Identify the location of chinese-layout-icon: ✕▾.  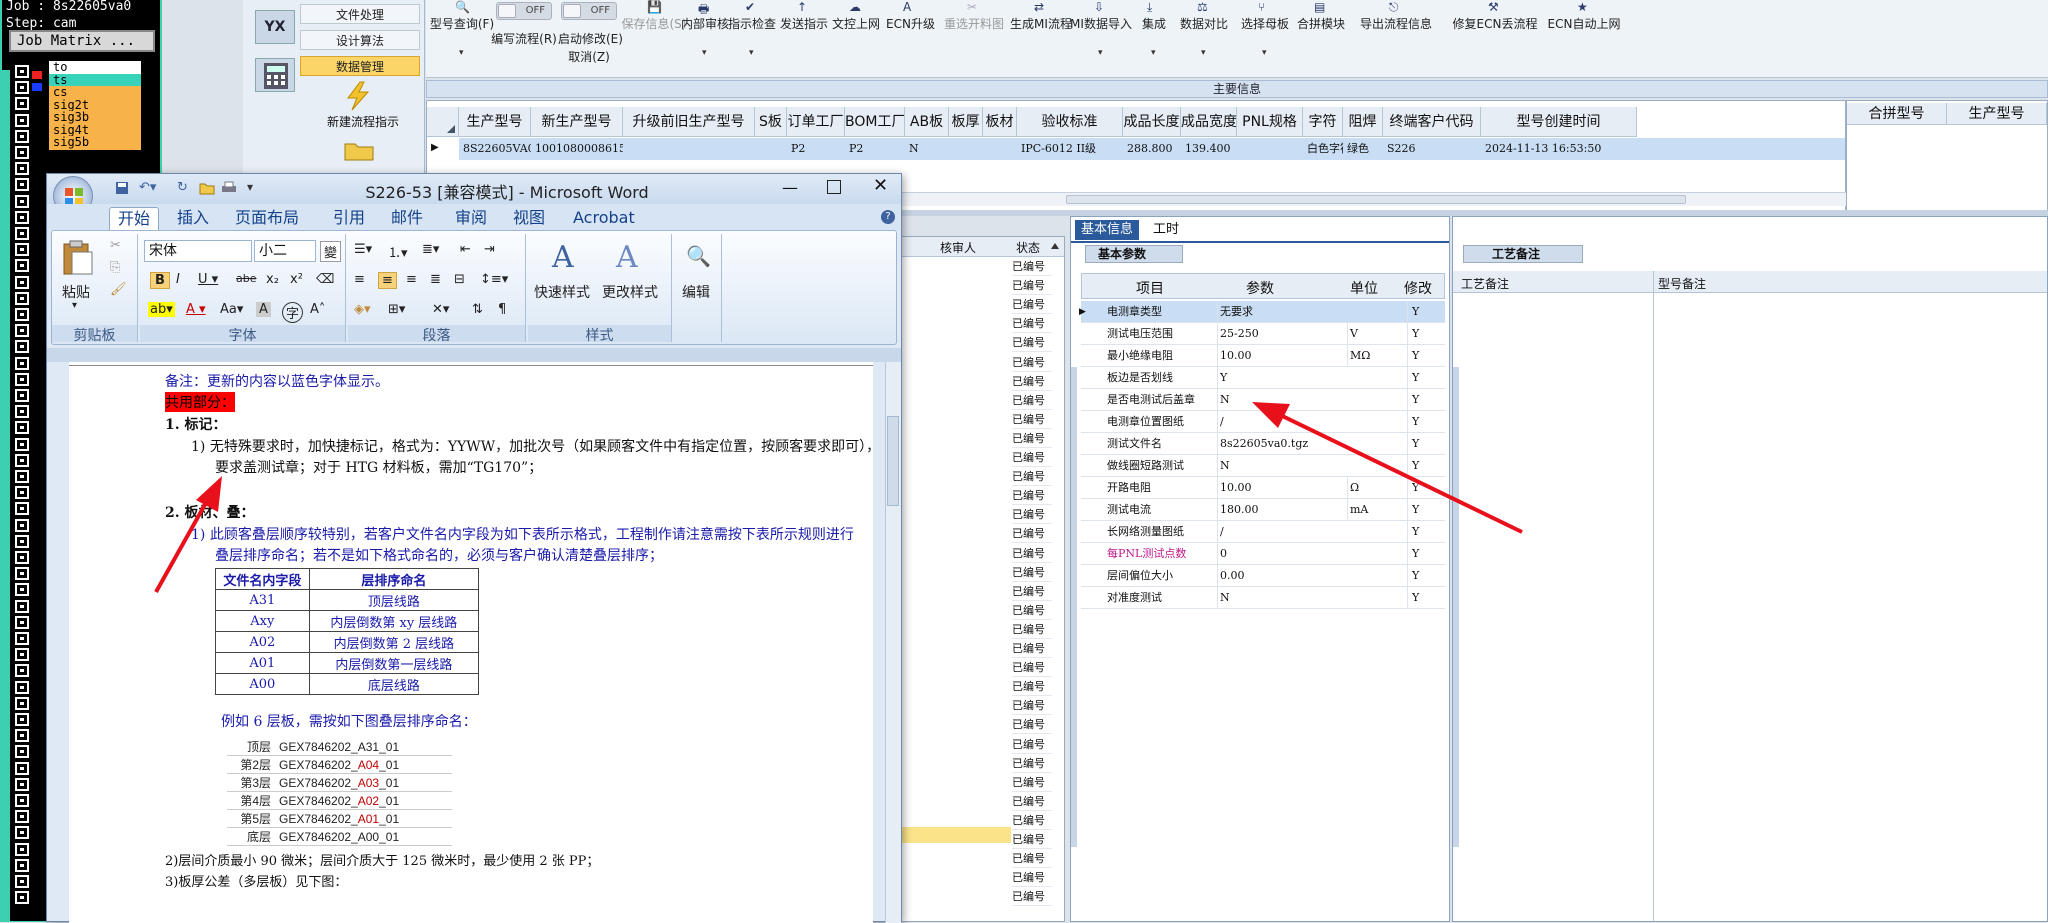
(440, 309).